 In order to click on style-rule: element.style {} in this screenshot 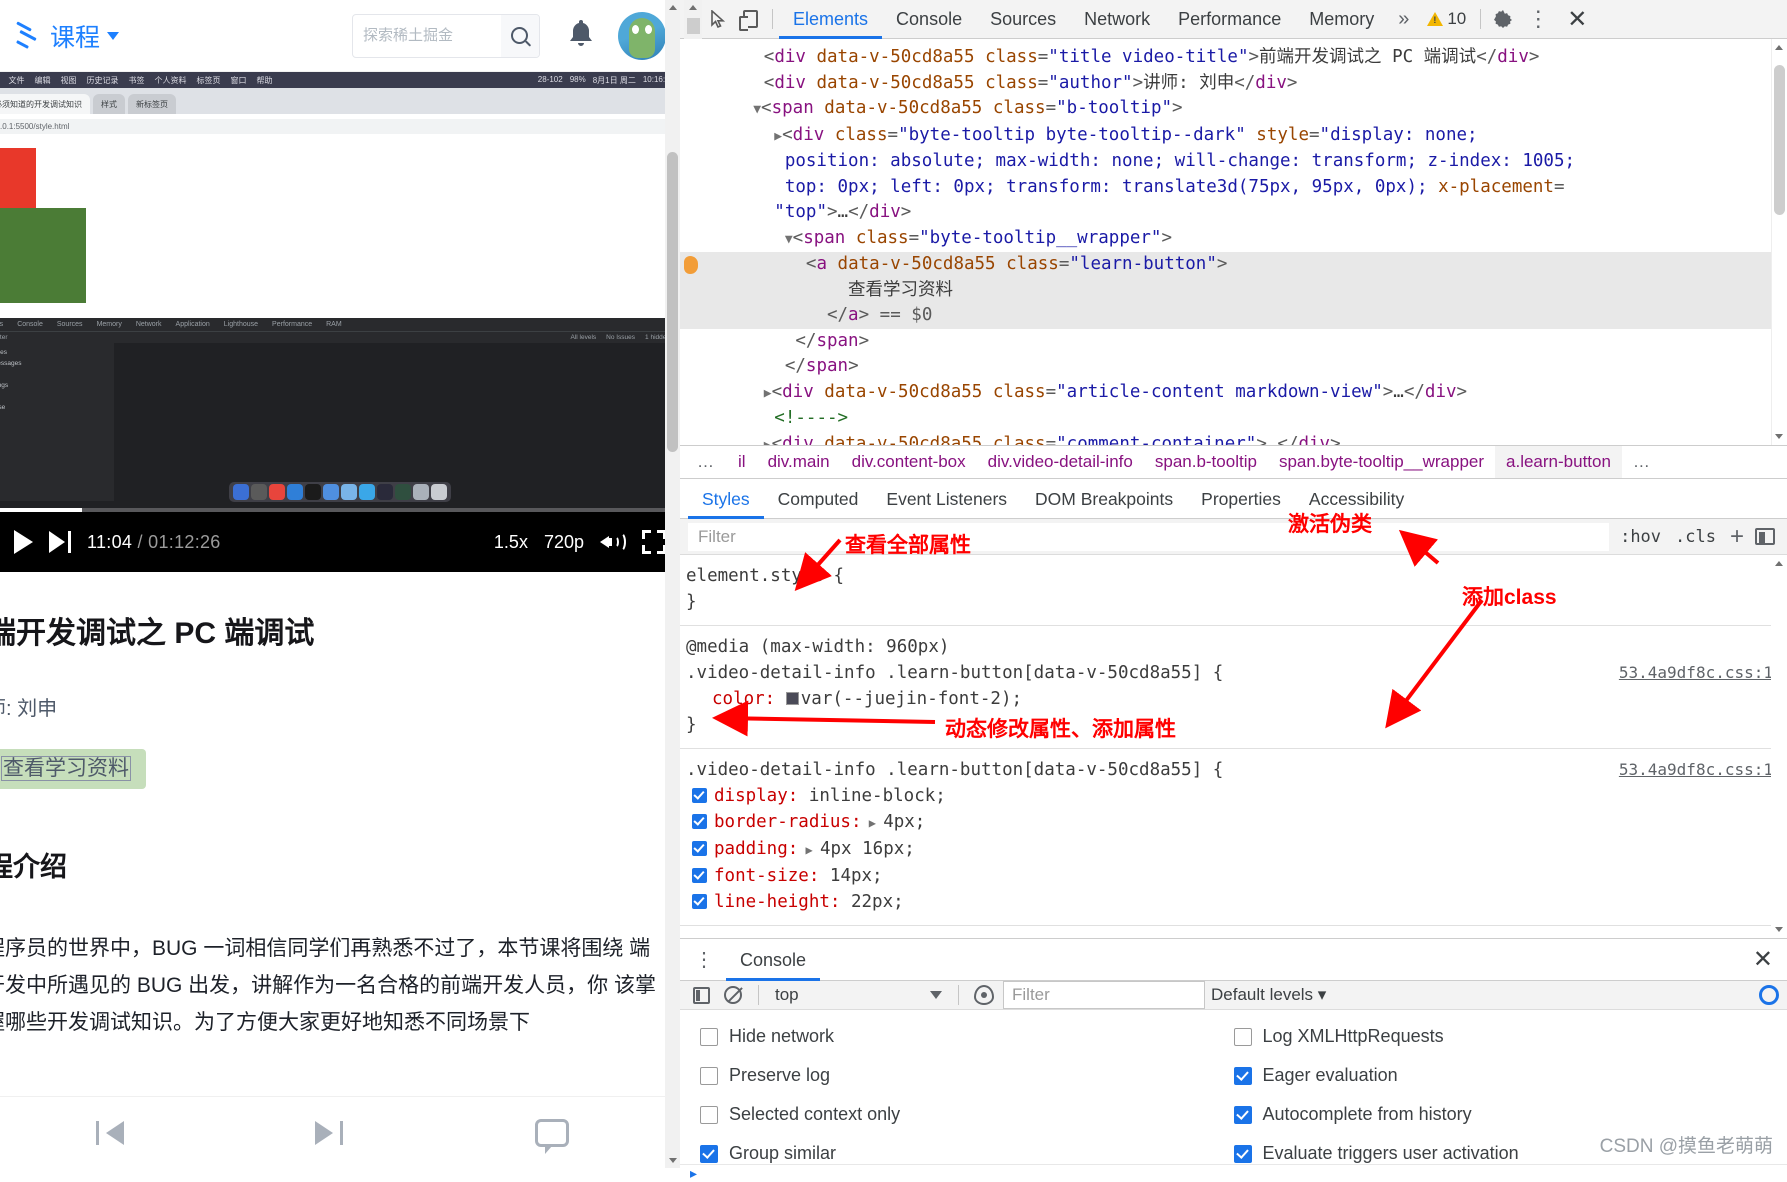, I will do `click(1233, 590)`.